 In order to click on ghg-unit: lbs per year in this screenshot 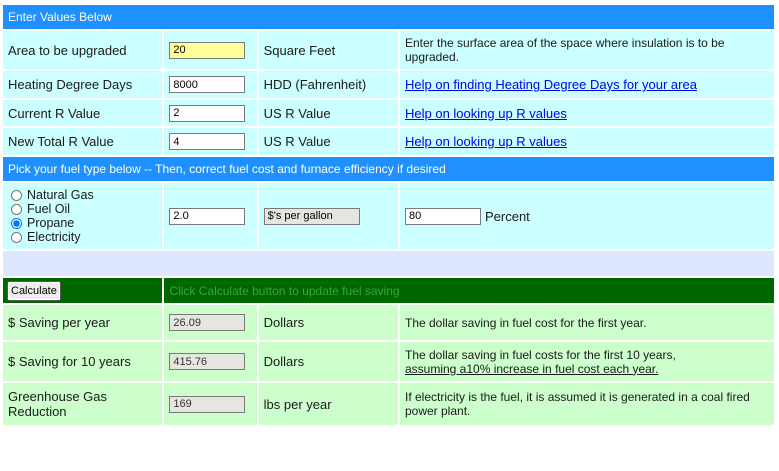, I will do `click(328, 404)`.